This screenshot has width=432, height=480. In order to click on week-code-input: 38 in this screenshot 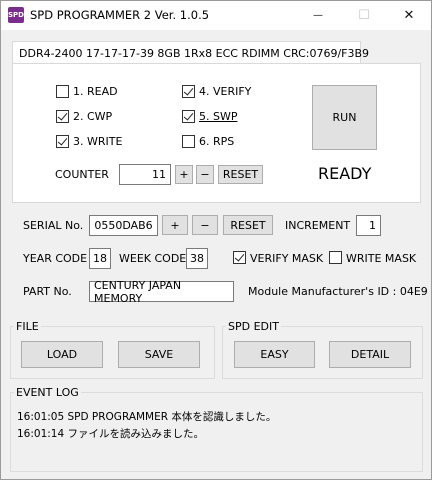, I will do `click(197, 258)`.